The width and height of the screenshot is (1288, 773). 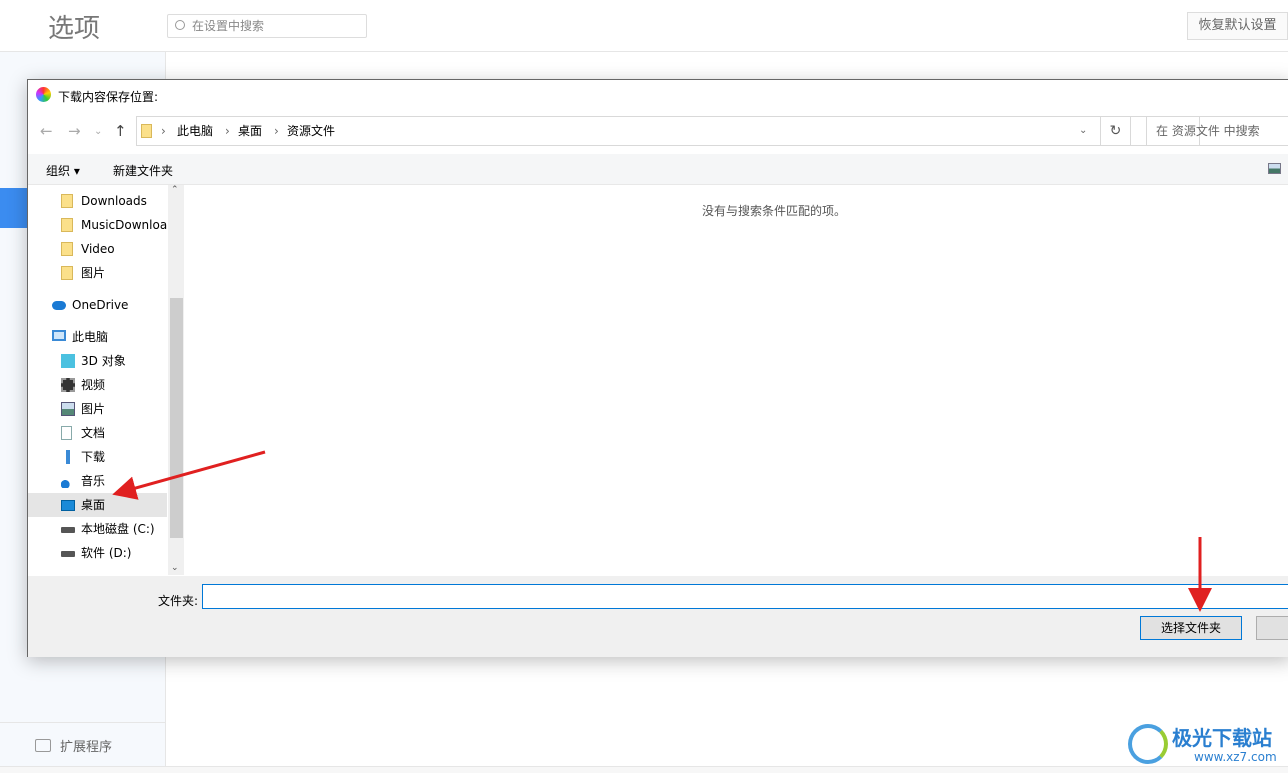 What do you see at coordinates (1222, 738) in the screenshot?
I see `watermark-name: 极光下载站` at bounding box center [1222, 738].